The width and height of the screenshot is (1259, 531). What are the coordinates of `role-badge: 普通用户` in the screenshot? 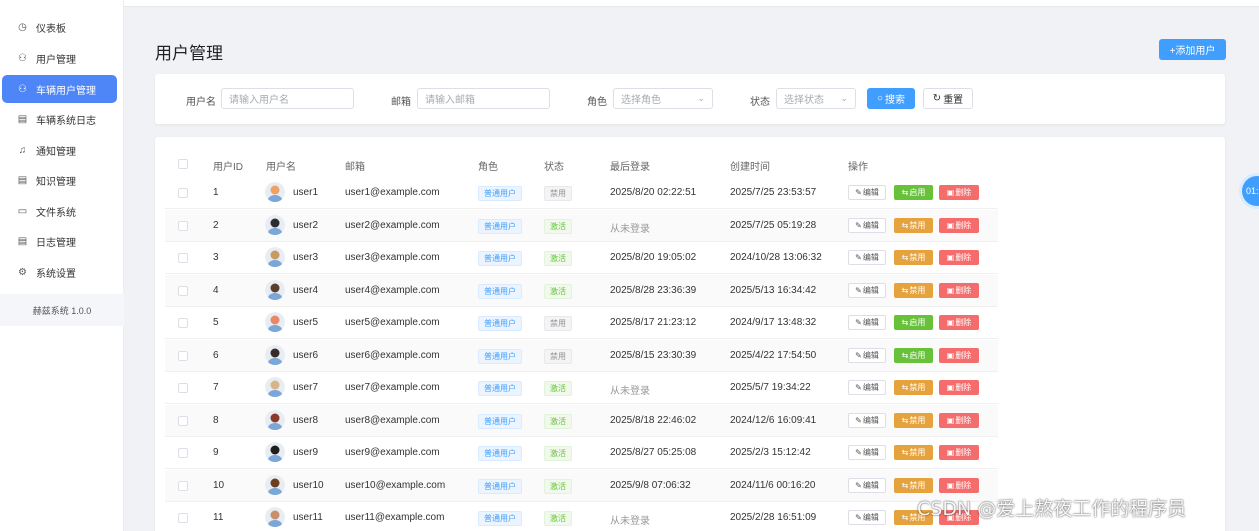 It's located at (500, 486).